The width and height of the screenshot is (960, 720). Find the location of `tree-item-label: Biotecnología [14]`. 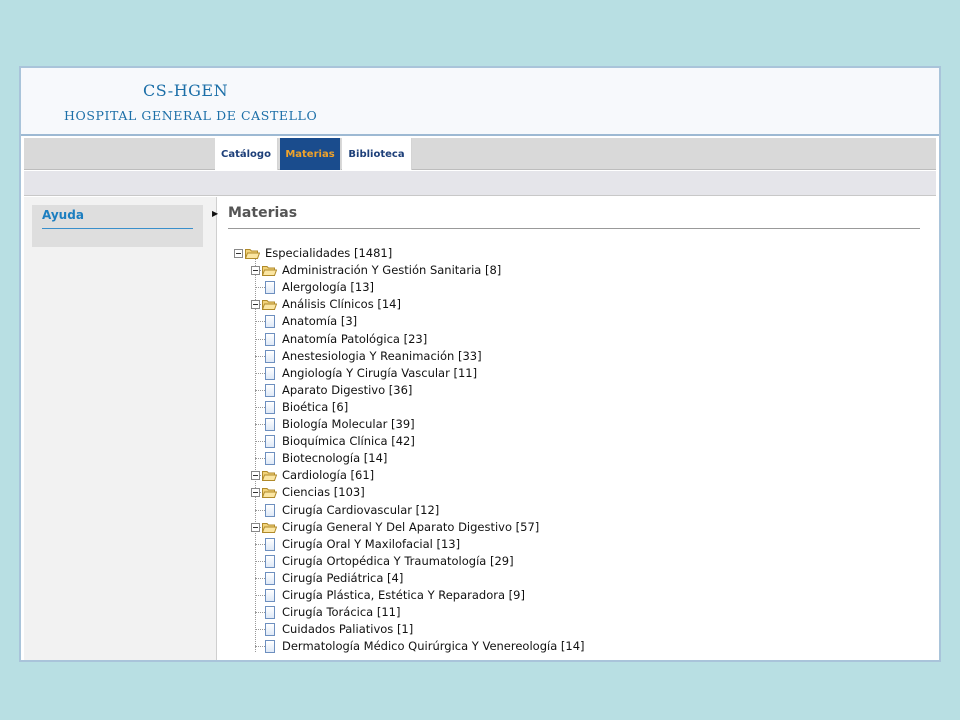

tree-item-label: Biotecnología [14] is located at coordinates (335, 458).